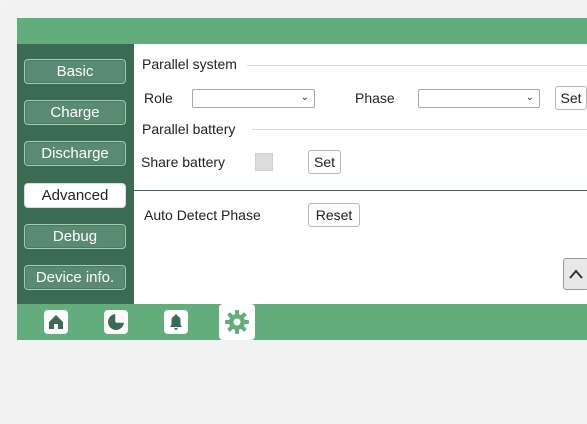  Describe the element at coordinates (334, 215) in the screenshot. I see `reset-button: Reset` at that location.